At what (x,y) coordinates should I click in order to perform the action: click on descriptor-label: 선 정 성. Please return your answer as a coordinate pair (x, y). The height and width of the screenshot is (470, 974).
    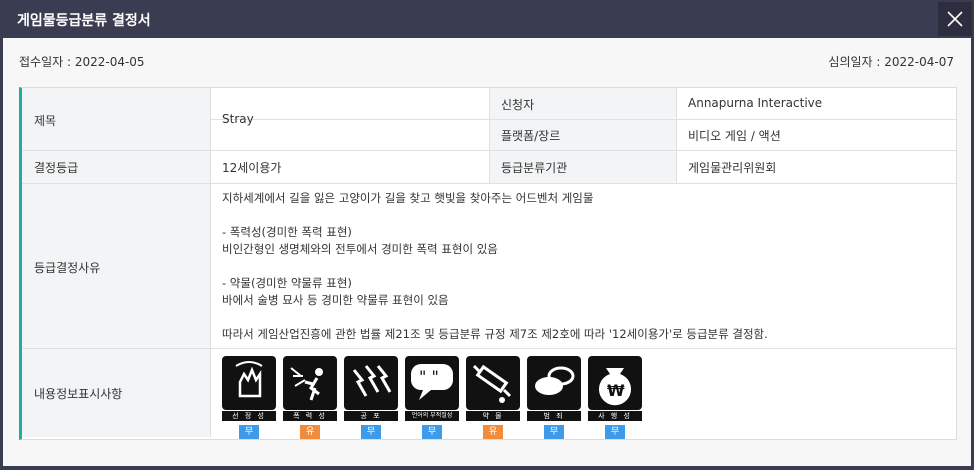
    Looking at the image, I should click on (249, 416).